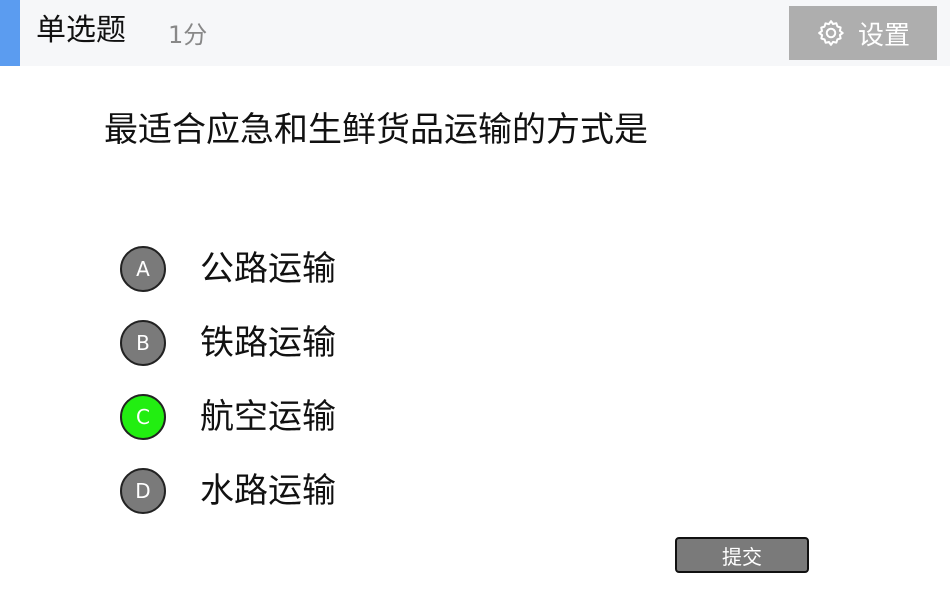  What do you see at coordinates (268, 343) in the screenshot?
I see `option-b-label: 铁路运输` at bounding box center [268, 343].